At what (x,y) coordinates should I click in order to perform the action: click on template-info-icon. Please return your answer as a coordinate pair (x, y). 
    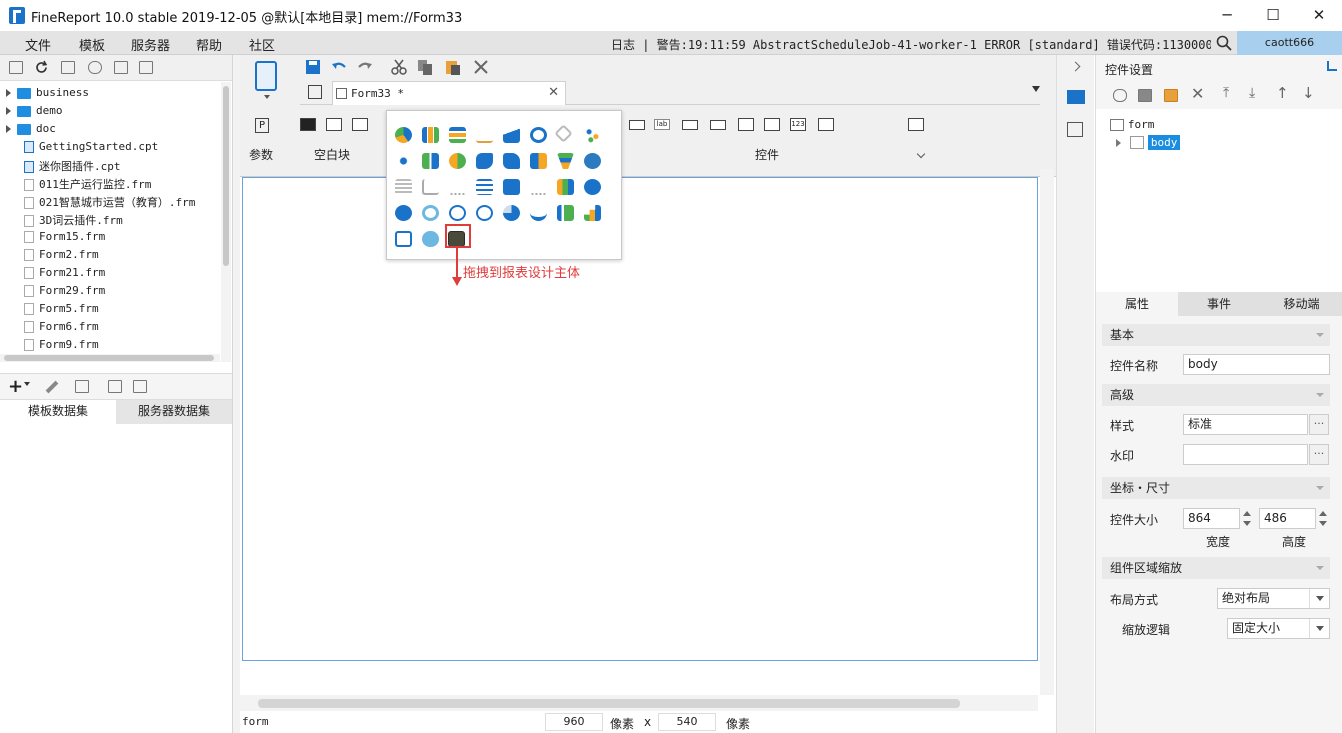
    Looking at the image, I should click on (68, 67).